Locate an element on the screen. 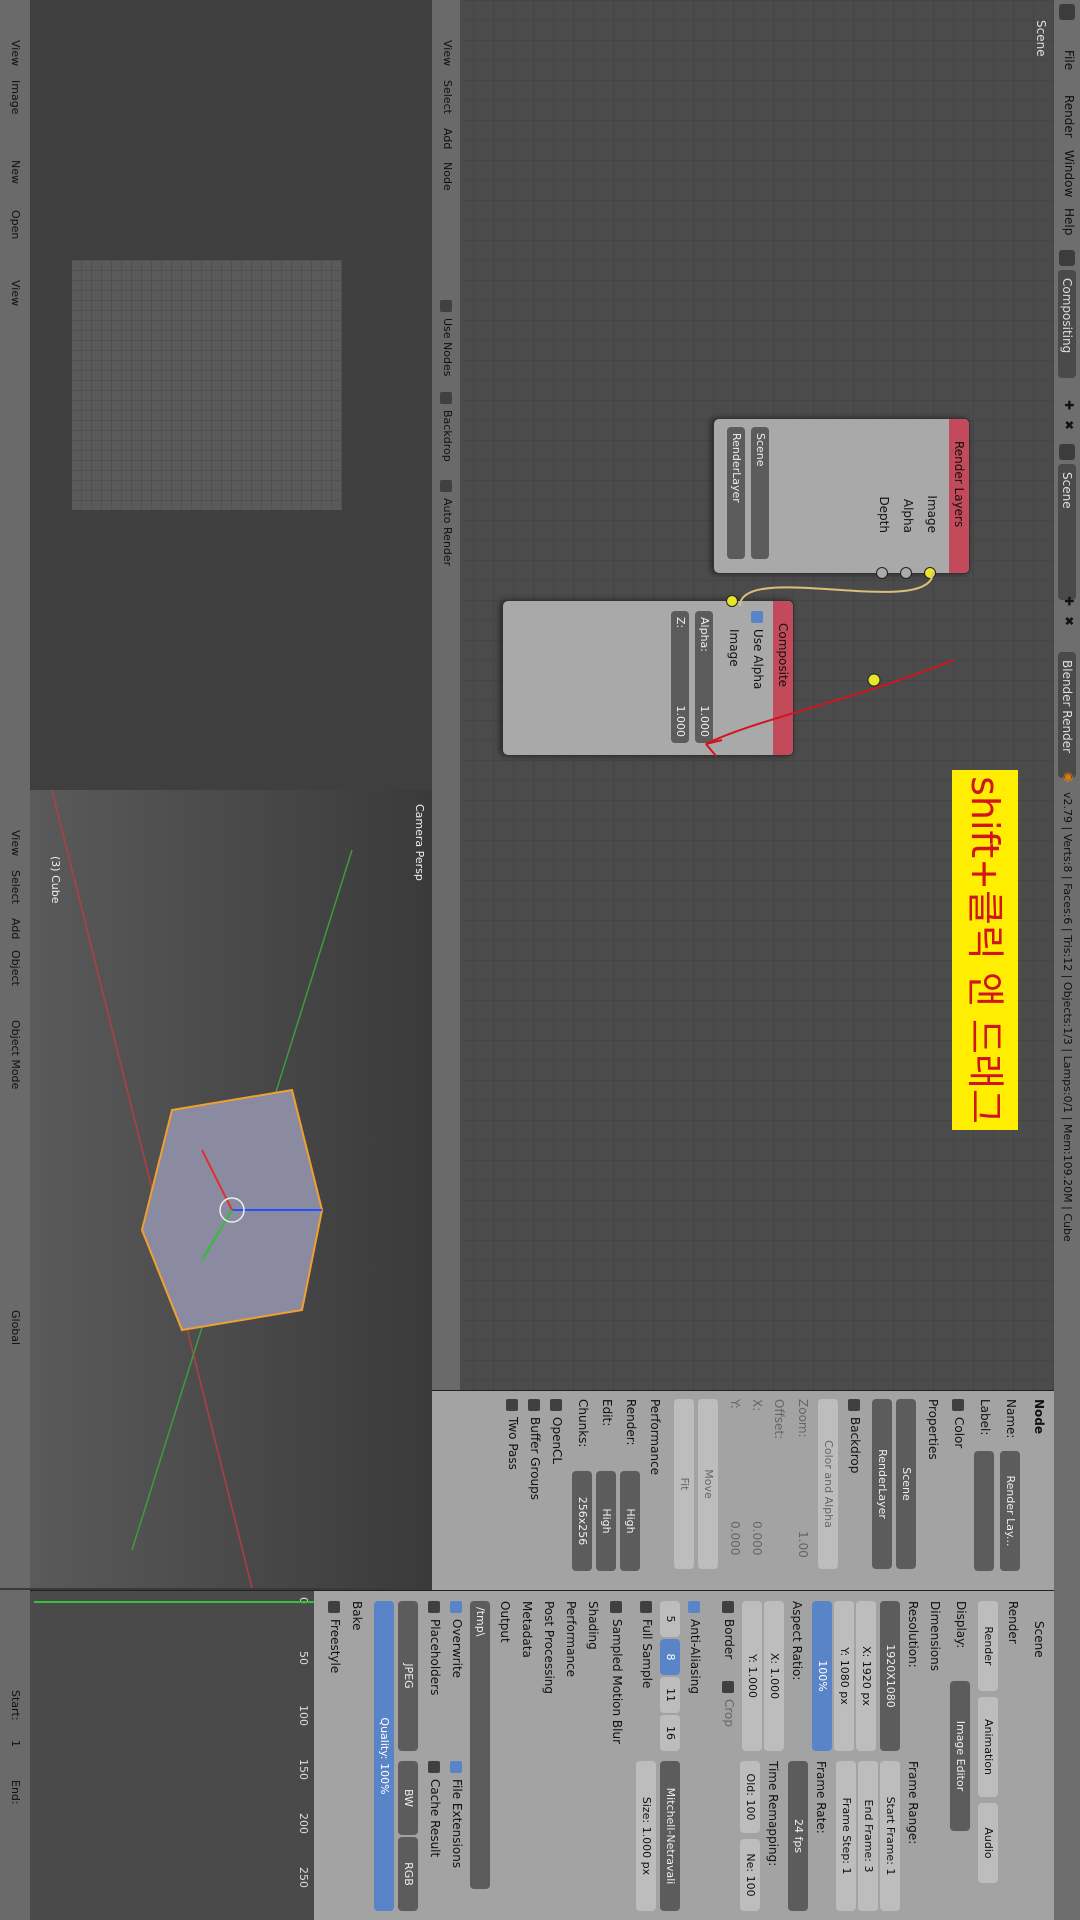 Image resolution: width=1080 pixels, height=1920 pixels. res-y-field: Y: 1080 px is located at coordinates (844, 1676).